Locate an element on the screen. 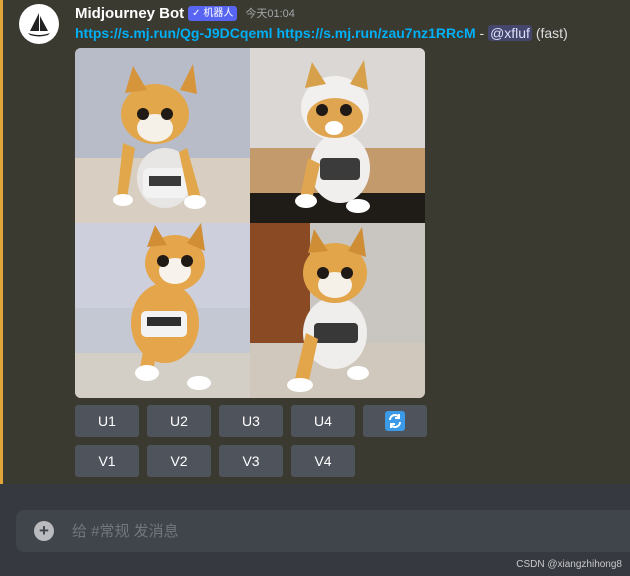 This screenshot has width=630, height=576. u2-button: U2 is located at coordinates (179, 421).